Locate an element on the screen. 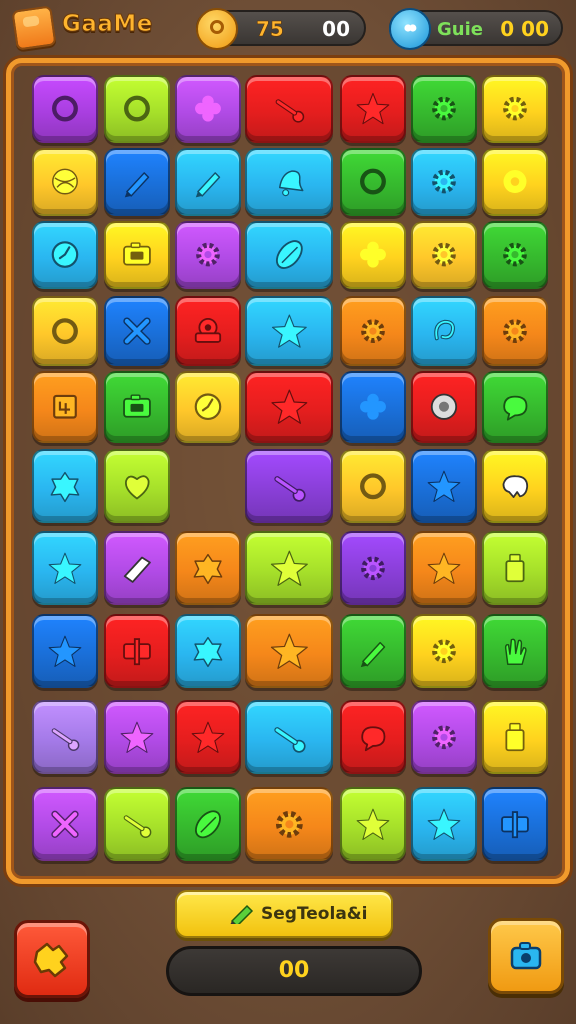 The height and width of the screenshot is (1024, 576). square-icon is located at coordinates (65, 407).